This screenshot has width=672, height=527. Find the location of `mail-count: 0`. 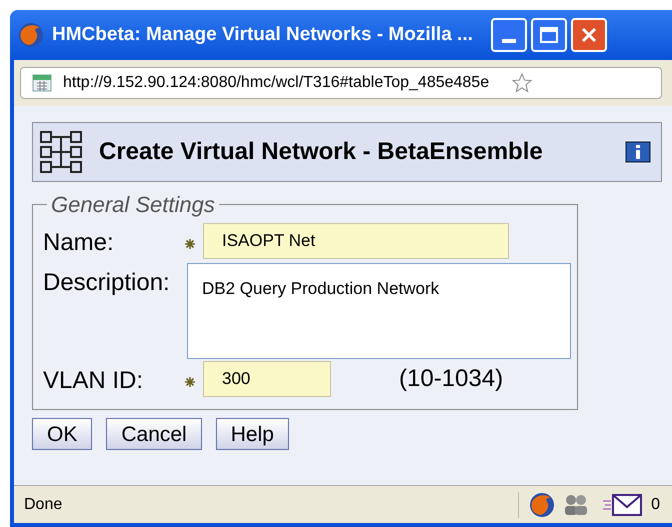

mail-count: 0 is located at coordinates (655, 504).